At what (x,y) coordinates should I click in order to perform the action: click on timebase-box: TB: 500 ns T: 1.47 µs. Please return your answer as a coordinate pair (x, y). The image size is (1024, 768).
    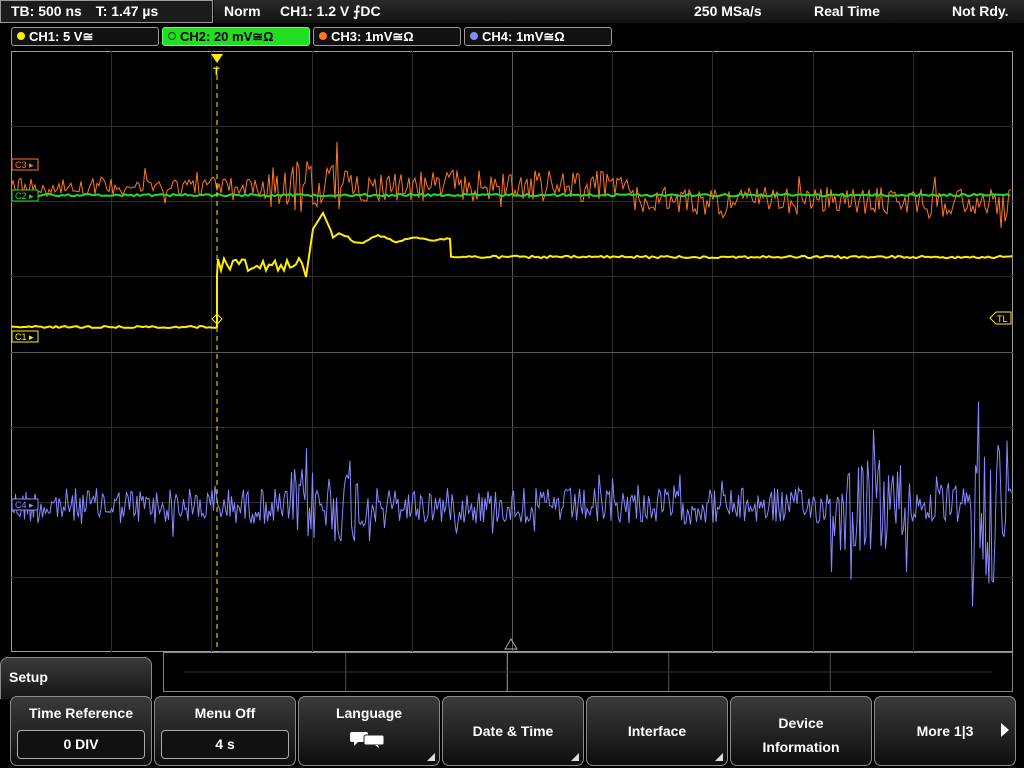
    Looking at the image, I should click on (106, 11).